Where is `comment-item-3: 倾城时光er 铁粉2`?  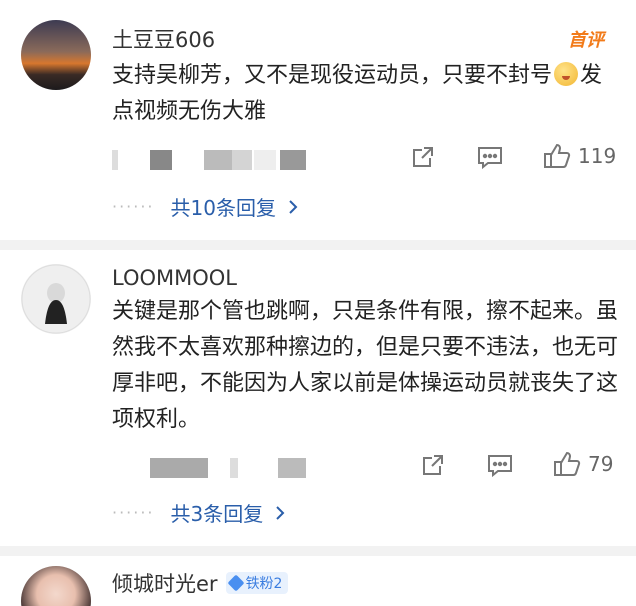
comment-item-3: 倾城时光er 铁粉2 is located at coordinates (318, 581).